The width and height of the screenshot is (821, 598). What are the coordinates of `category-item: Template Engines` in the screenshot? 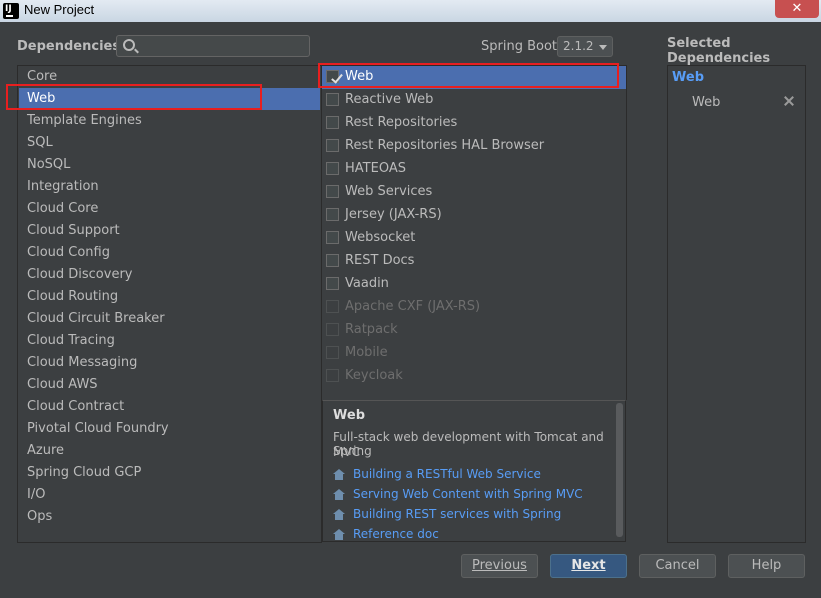 It's located at (169, 121).